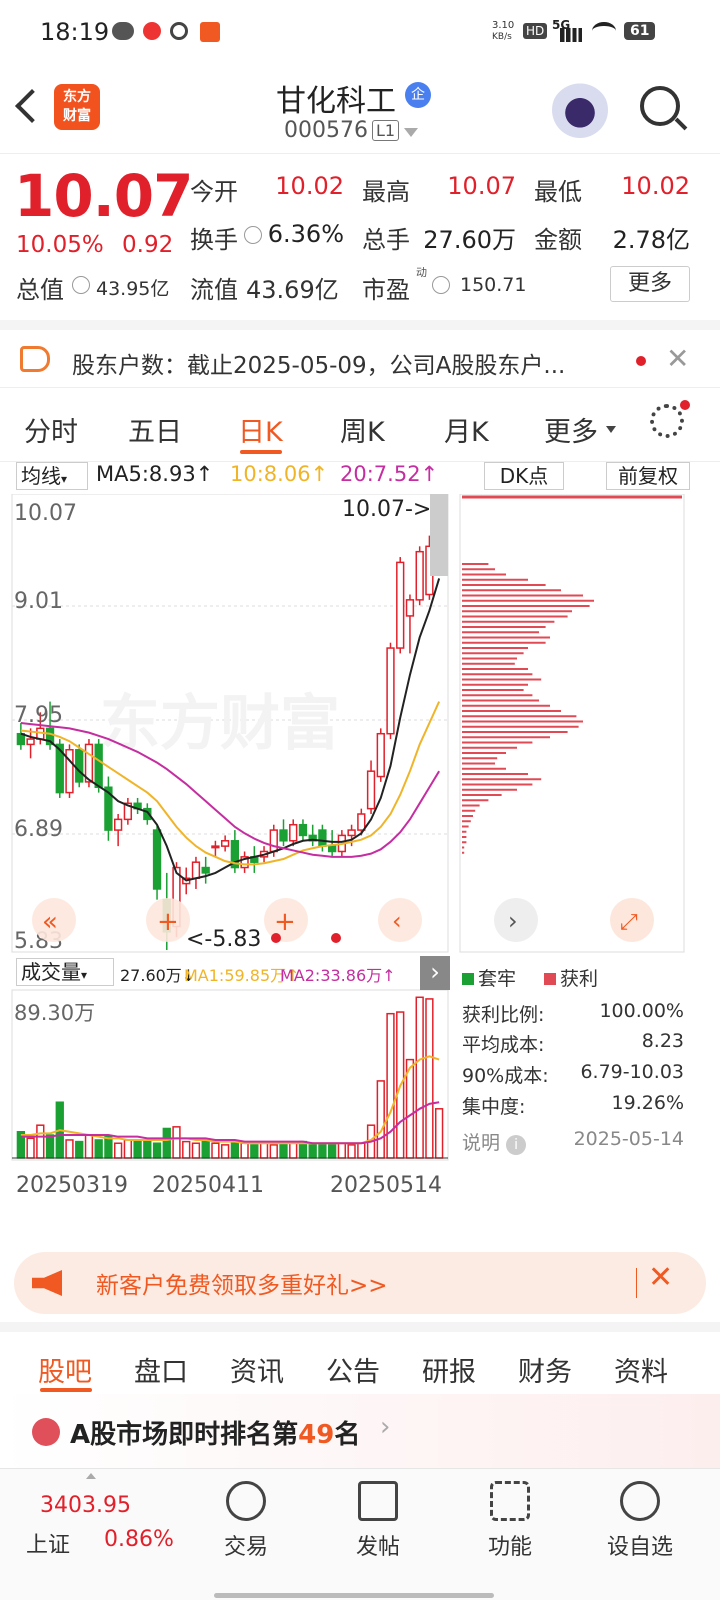 This screenshot has width=720, height=1600. What do you see at coordinates (389, 474) in the screenshot?
I see `ma20-value: 20:7.52↑` at bounding box center [389, 474].